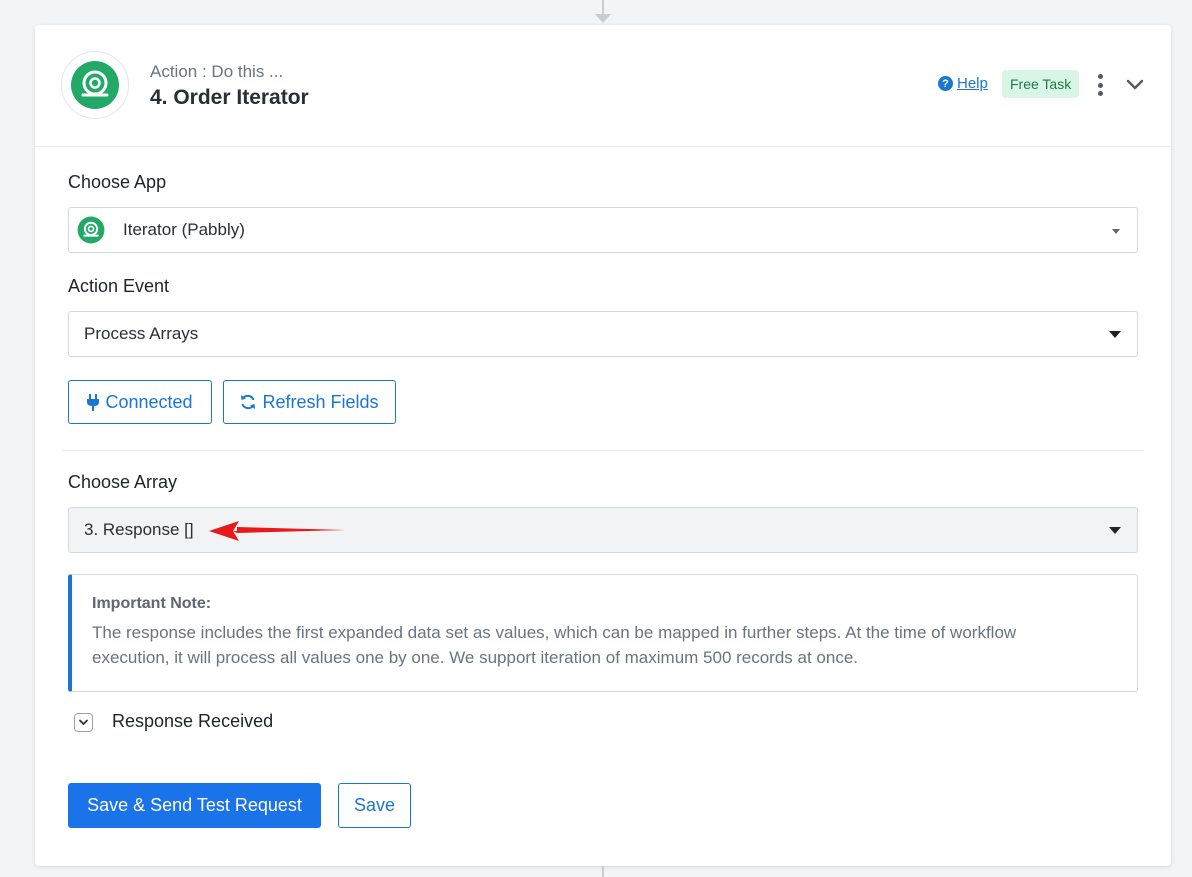 This screenshot has width=1192, height=877. What do you see at coordinates (149, 401) in the screenshot?
I see `connected-label: Connected` at bounding box center [149, 401].